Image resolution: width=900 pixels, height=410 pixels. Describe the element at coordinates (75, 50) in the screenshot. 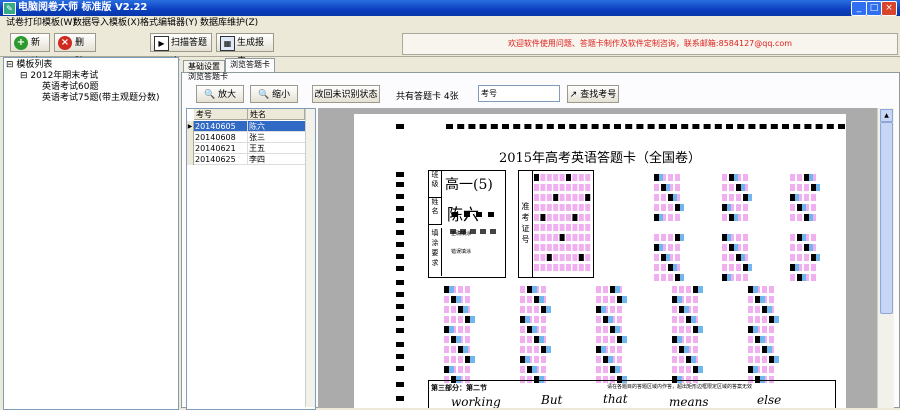

I see `delete-button: × 删除` at that location.